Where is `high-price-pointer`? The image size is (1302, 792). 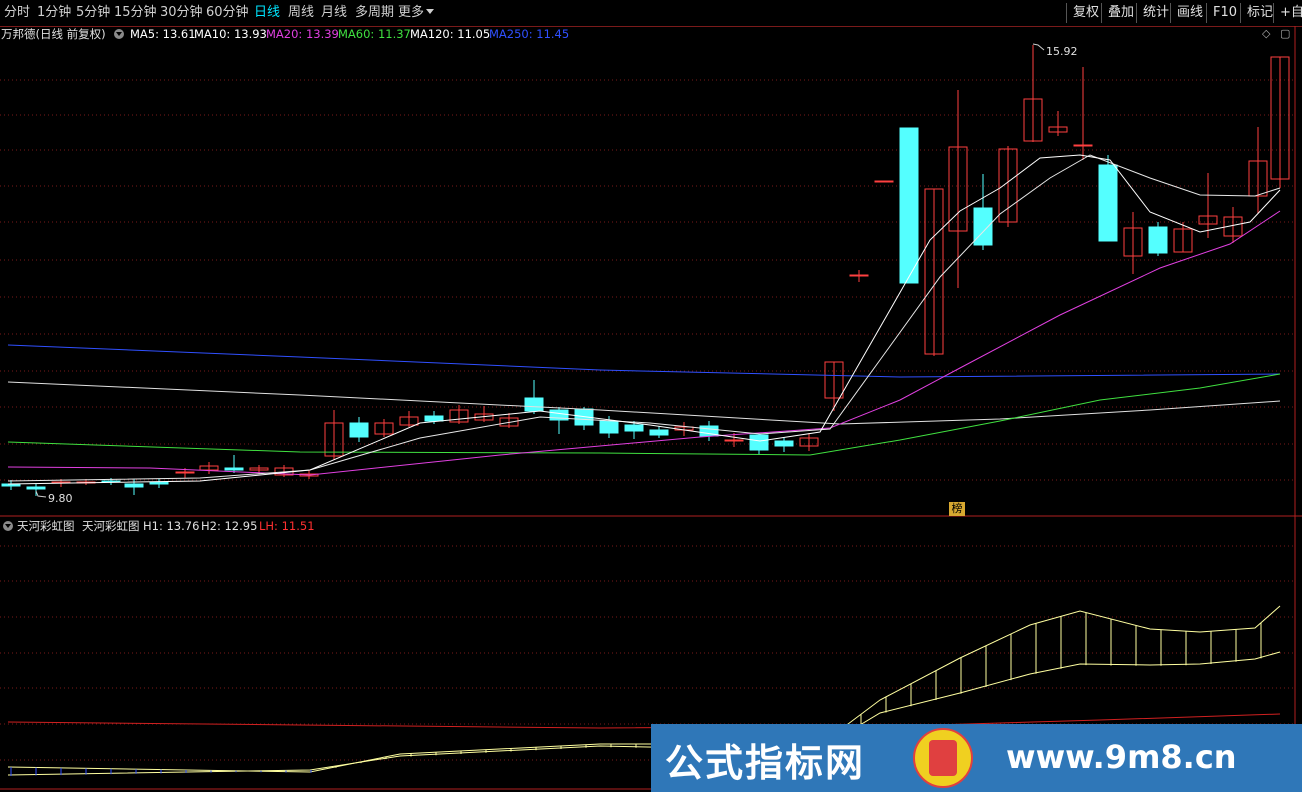
high-price-pointer is located at coordinates (1038, 47).